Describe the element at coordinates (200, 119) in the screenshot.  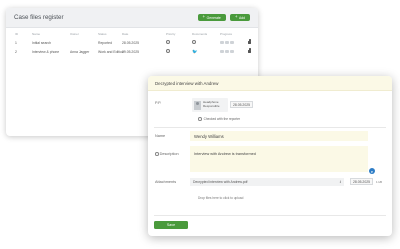
I see `radio-icon` at that location.